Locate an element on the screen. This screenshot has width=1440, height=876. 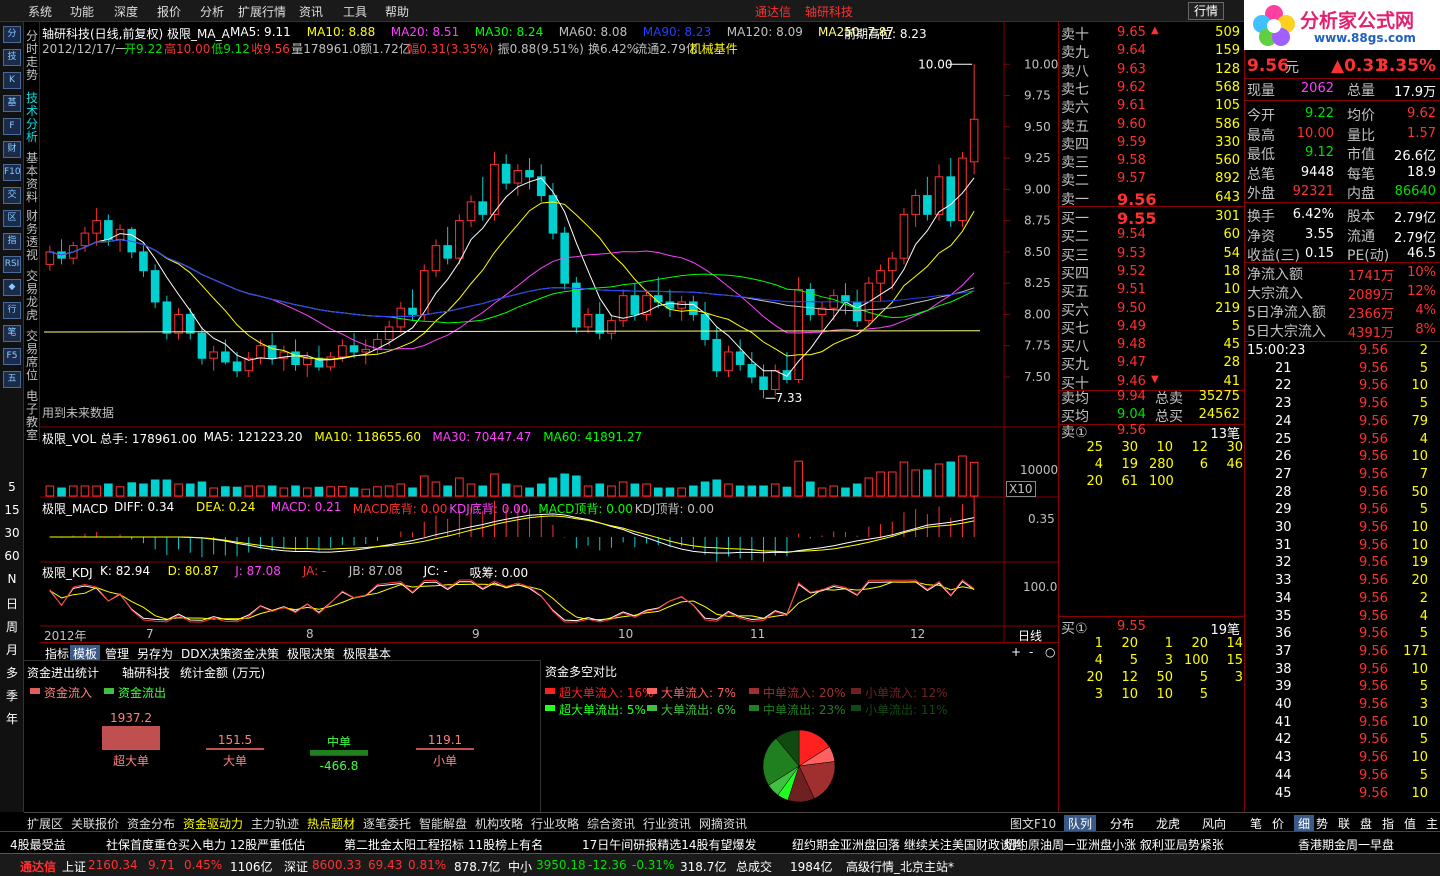
tick-tab: 值 is located at coordinates (1410, 823).